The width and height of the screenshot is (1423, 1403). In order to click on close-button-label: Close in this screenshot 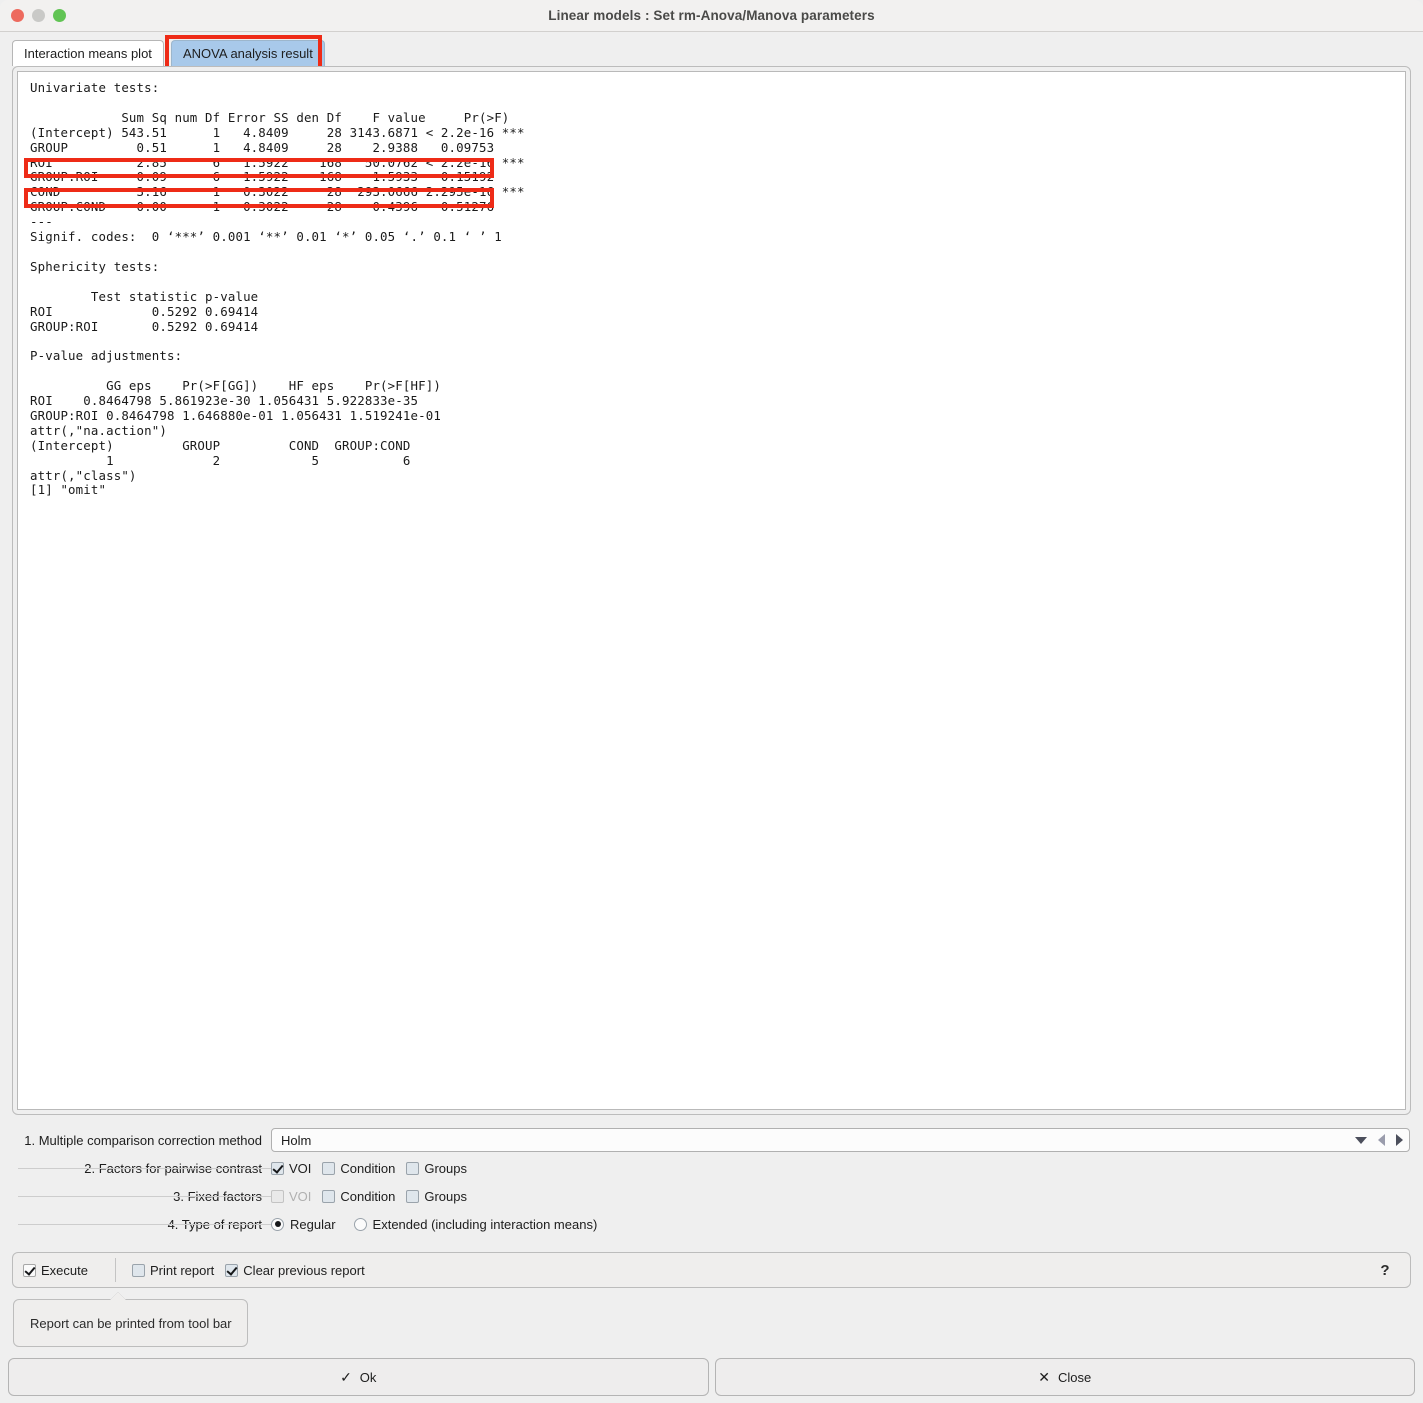, I will do `click(1074, 1377)`.